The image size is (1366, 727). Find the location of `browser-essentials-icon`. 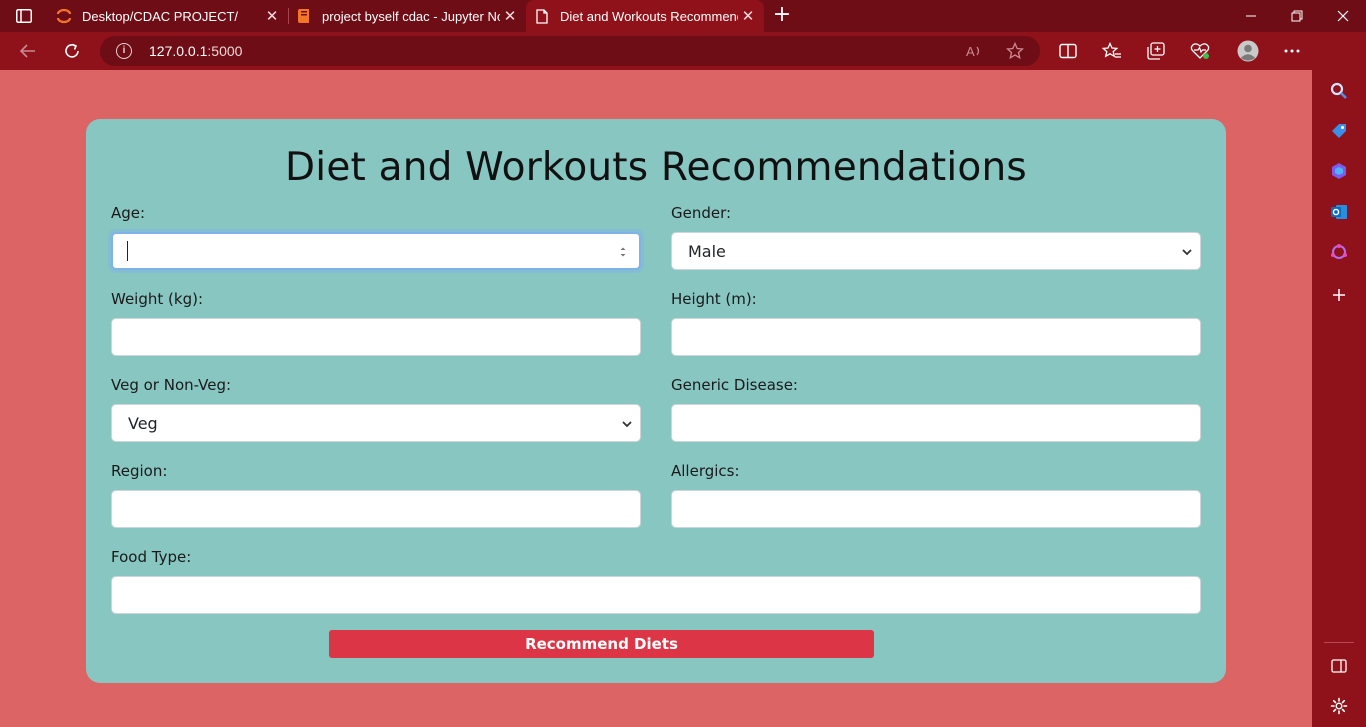

browser-essentials-icon is located at coordinates (1200, 51).